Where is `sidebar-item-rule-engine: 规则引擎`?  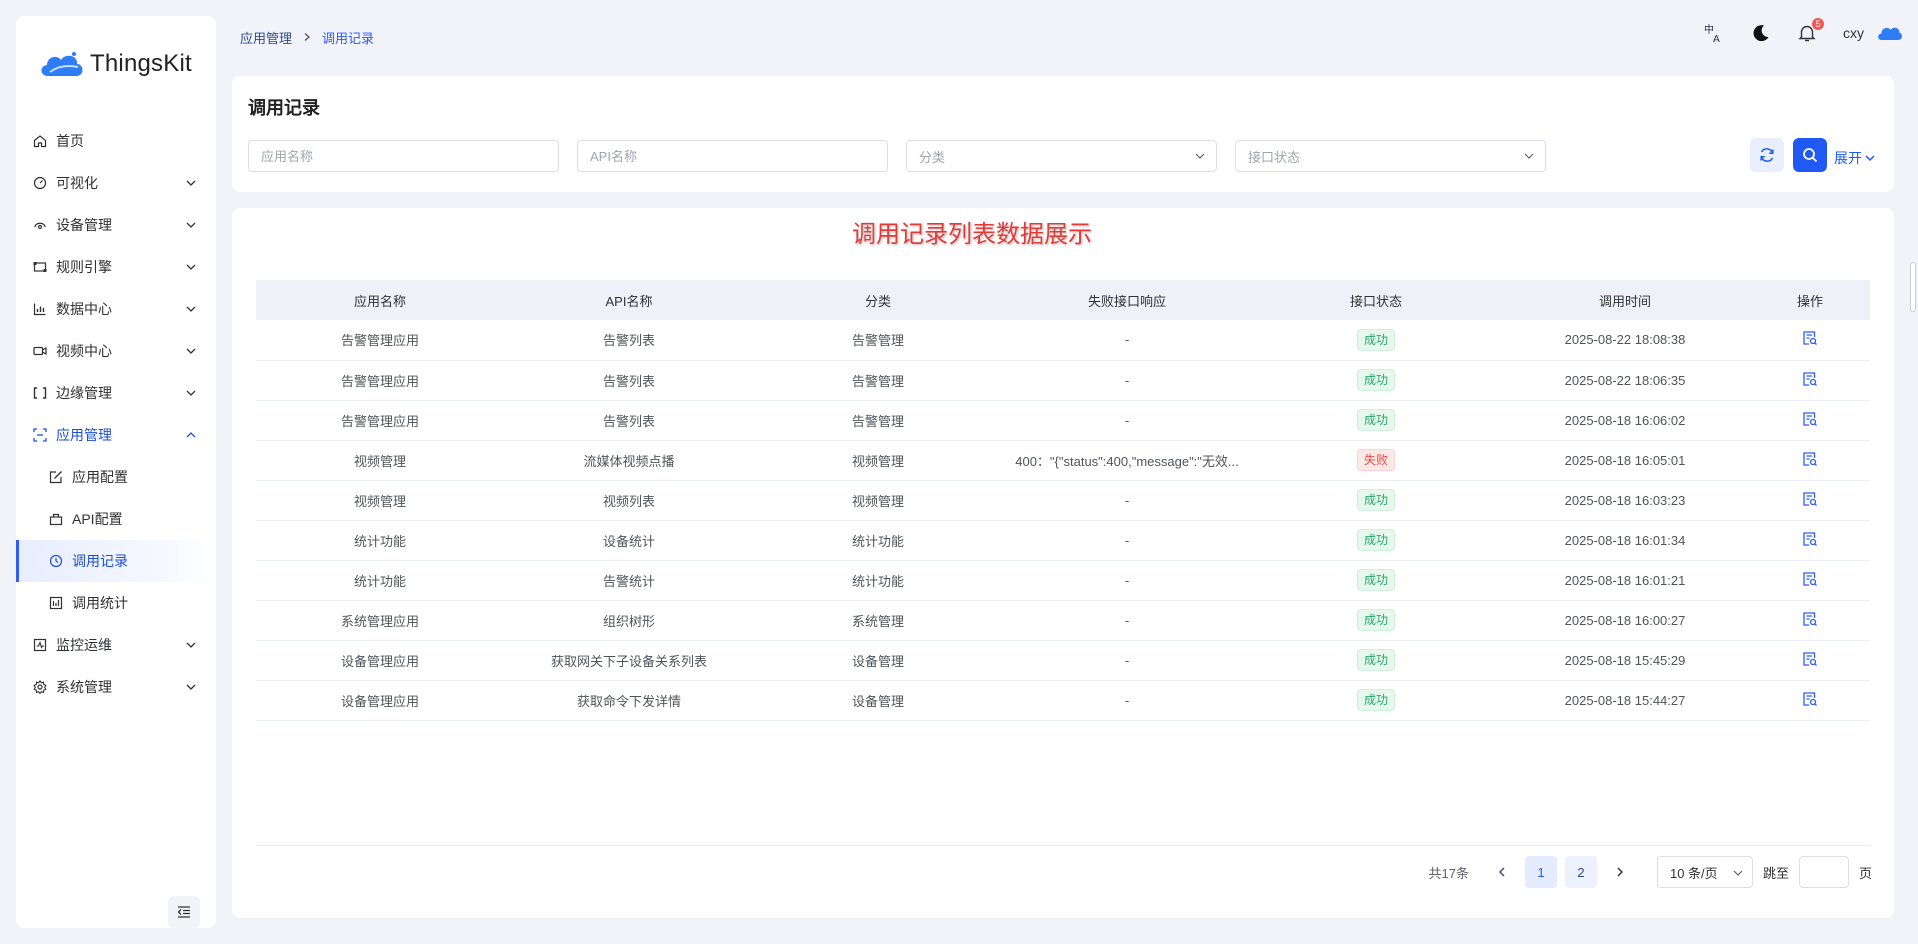 sidebar-item-rule-engine: 规则引擎 is located at coordinates (116, 267).